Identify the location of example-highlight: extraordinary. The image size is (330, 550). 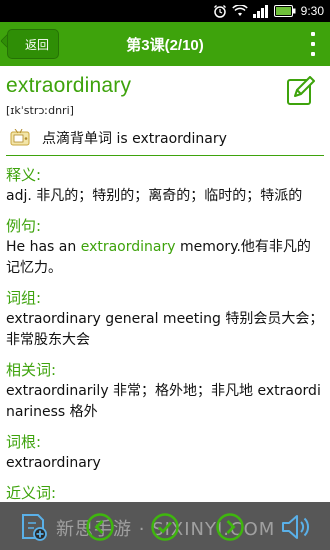
(128, 247).